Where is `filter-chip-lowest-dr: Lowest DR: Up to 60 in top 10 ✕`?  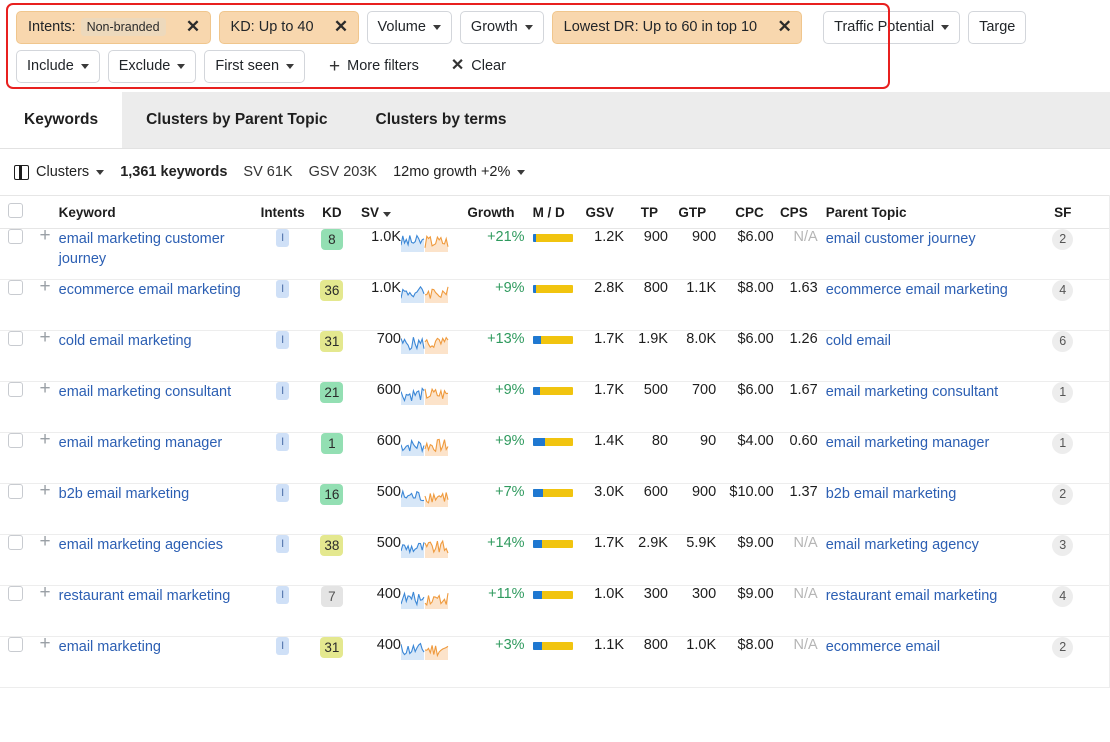 filter-chip-lowest-dr: Lowest DR: Up to 60 in top 10 ✕ is located at coordinates (677, 27).